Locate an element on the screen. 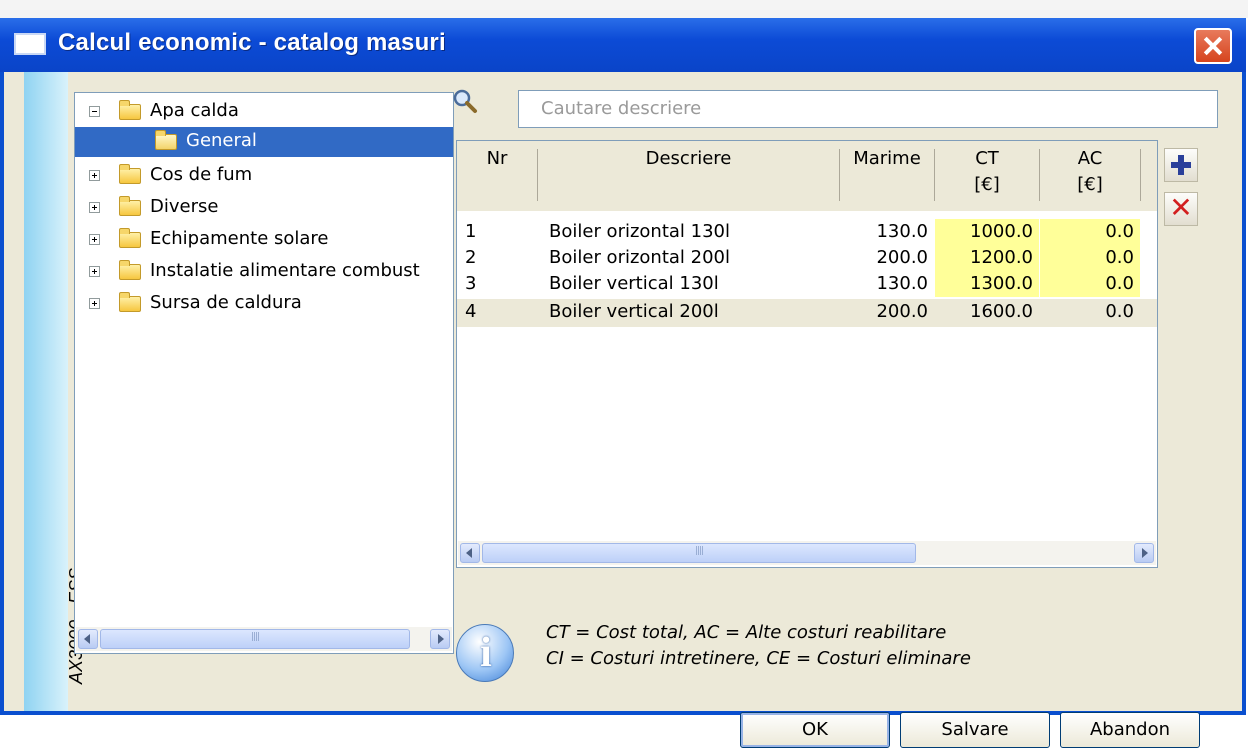  column-header-ac: AC [€] is located at coordinates (1090, 176).